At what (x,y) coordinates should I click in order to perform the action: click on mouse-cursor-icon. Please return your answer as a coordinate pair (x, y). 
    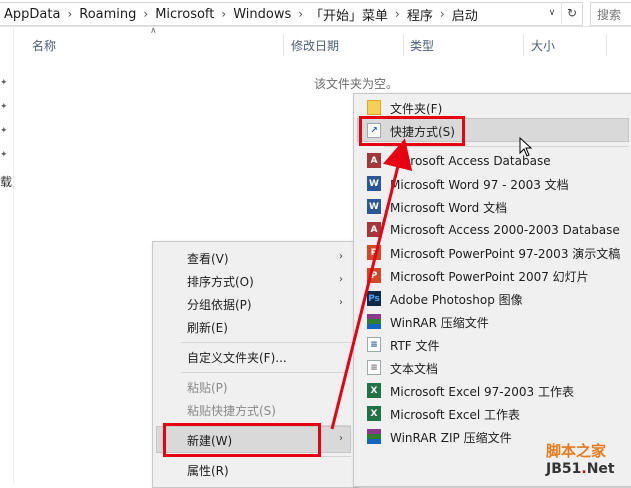
    Looking at the image, I should click on (526, 147).